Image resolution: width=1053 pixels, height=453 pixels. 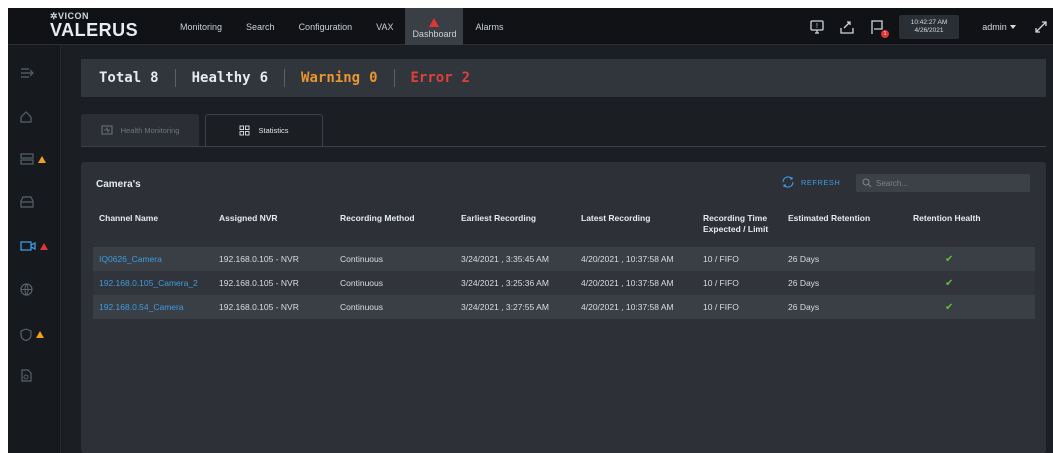 What do you see at coordinates (202, 130) in the screenshot?
I see `dashboard-tabs: Health Monitoring Statistics` at bounding box center [202, 130].